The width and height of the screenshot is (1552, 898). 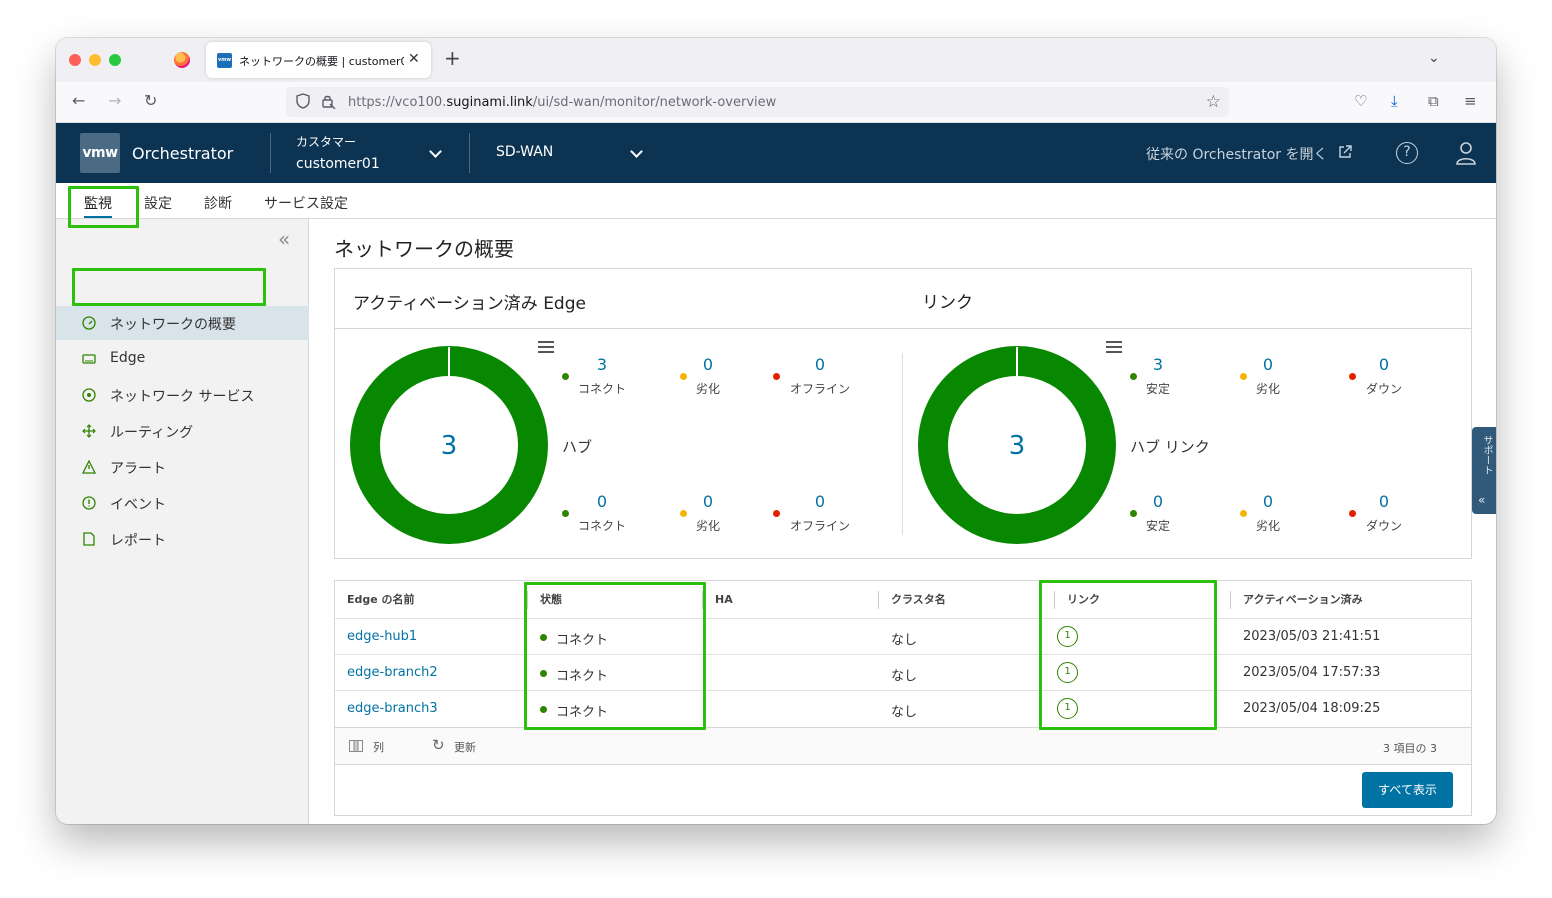 I want to click on show-all-button: すべて表示, so click(x=1407, y=790).